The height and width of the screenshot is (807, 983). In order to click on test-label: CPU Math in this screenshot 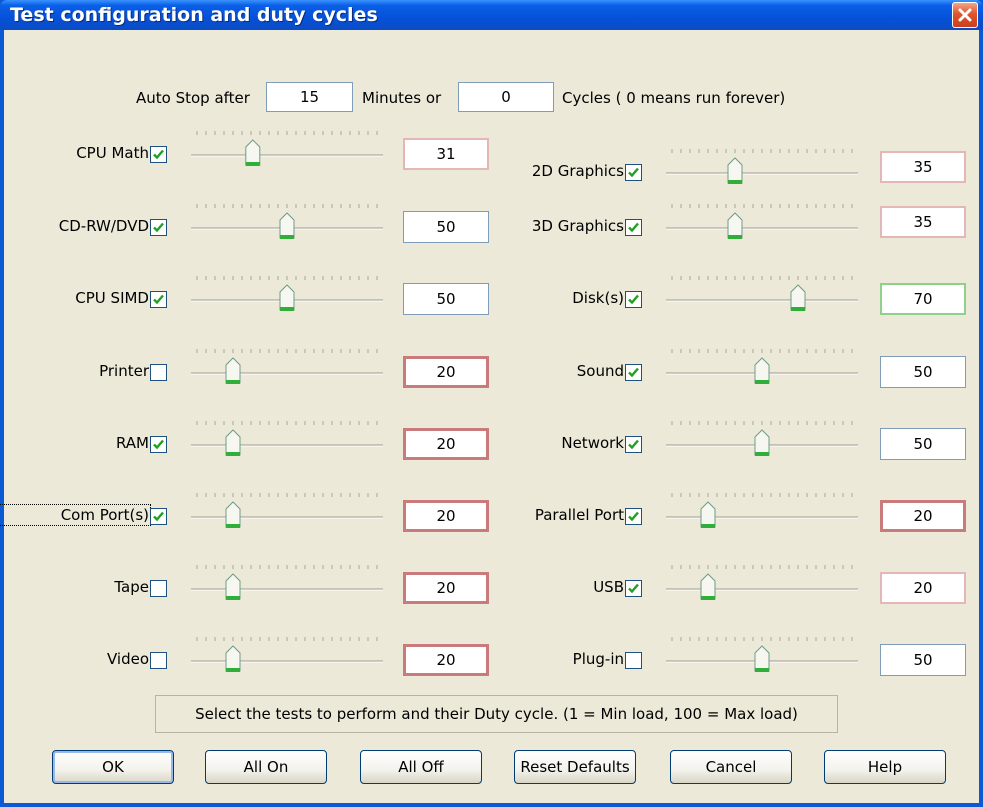, I will do `click(112, 153)`.